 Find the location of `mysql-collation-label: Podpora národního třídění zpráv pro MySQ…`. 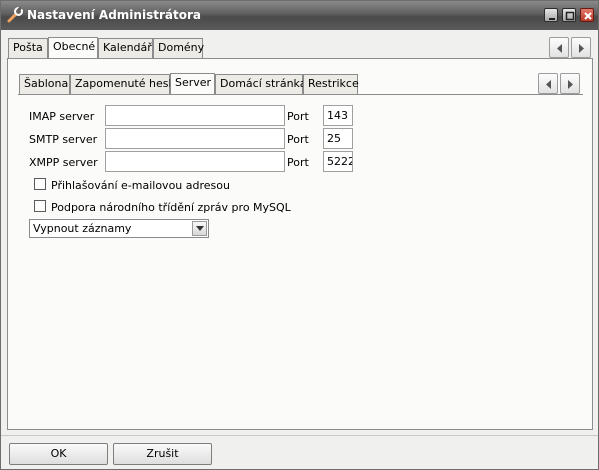

mysql-collation-label: Podpora národního třídění zpráv pro MySQ… is located at coordinates (171, 207).